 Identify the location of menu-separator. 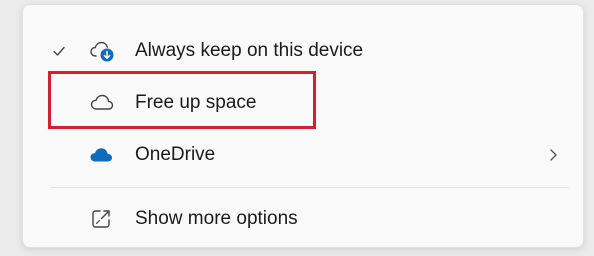
(310, 187).